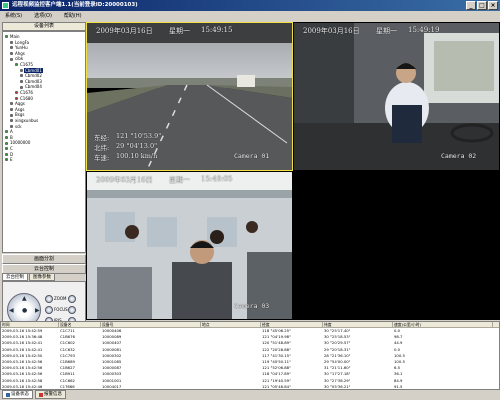 This screenshot has width=500, height=400. Describe the element at coordinates (386, 31) in the screenshot. I see `cam2-weekday: 星期一` at that location.